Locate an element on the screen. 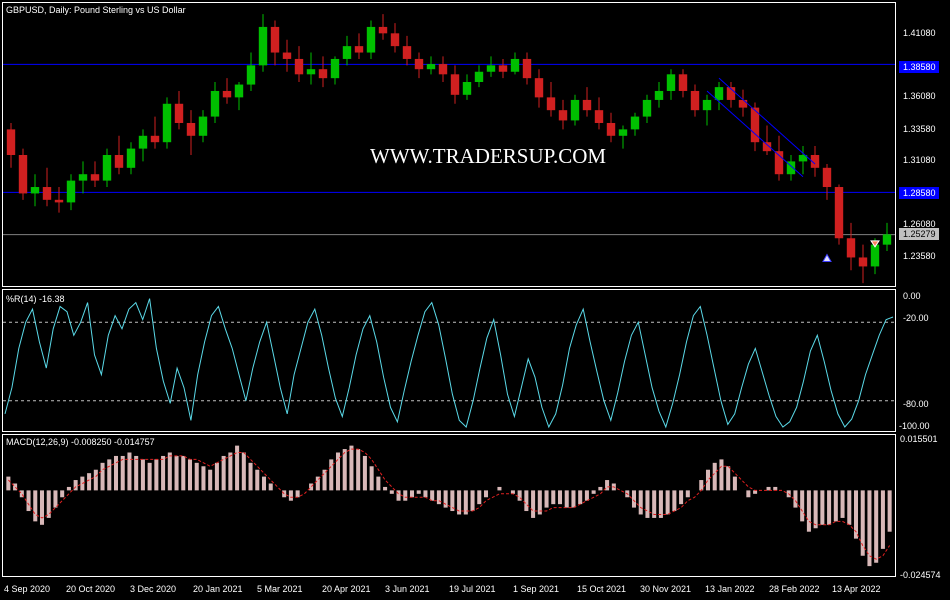 The height and width of the screenshot is (600, 950). price-tick-3: 1.33580 is located at coordinates (919, 129).